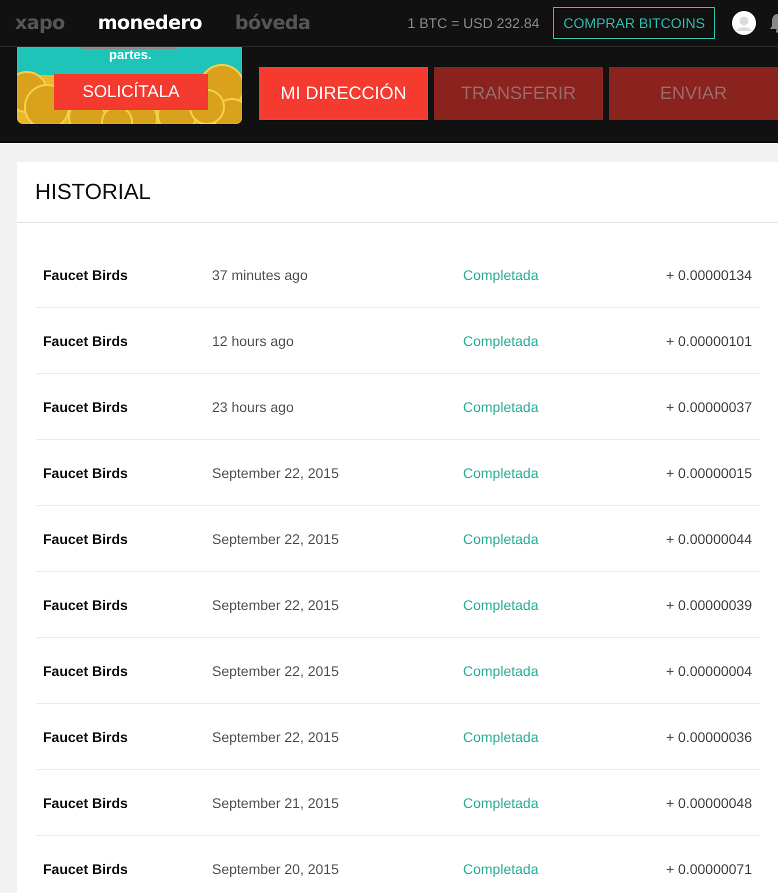  I want to click on section-title: HISTORIAL, so click(397, 192).